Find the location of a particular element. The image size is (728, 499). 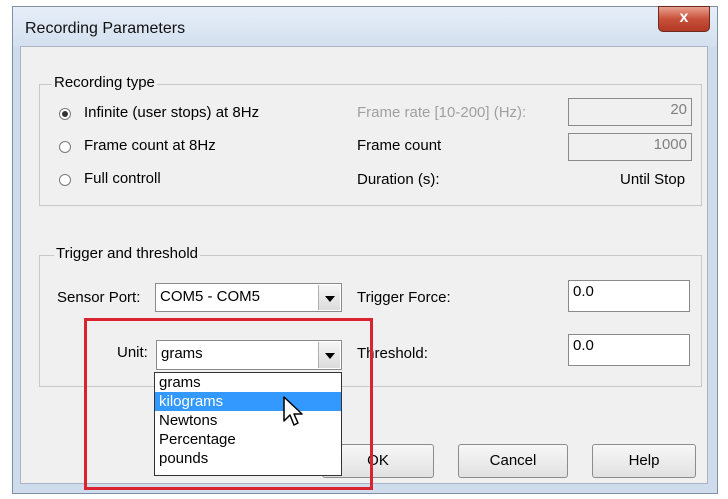

title-bar: Recording Parameters x is located at coordinates (365, 26).